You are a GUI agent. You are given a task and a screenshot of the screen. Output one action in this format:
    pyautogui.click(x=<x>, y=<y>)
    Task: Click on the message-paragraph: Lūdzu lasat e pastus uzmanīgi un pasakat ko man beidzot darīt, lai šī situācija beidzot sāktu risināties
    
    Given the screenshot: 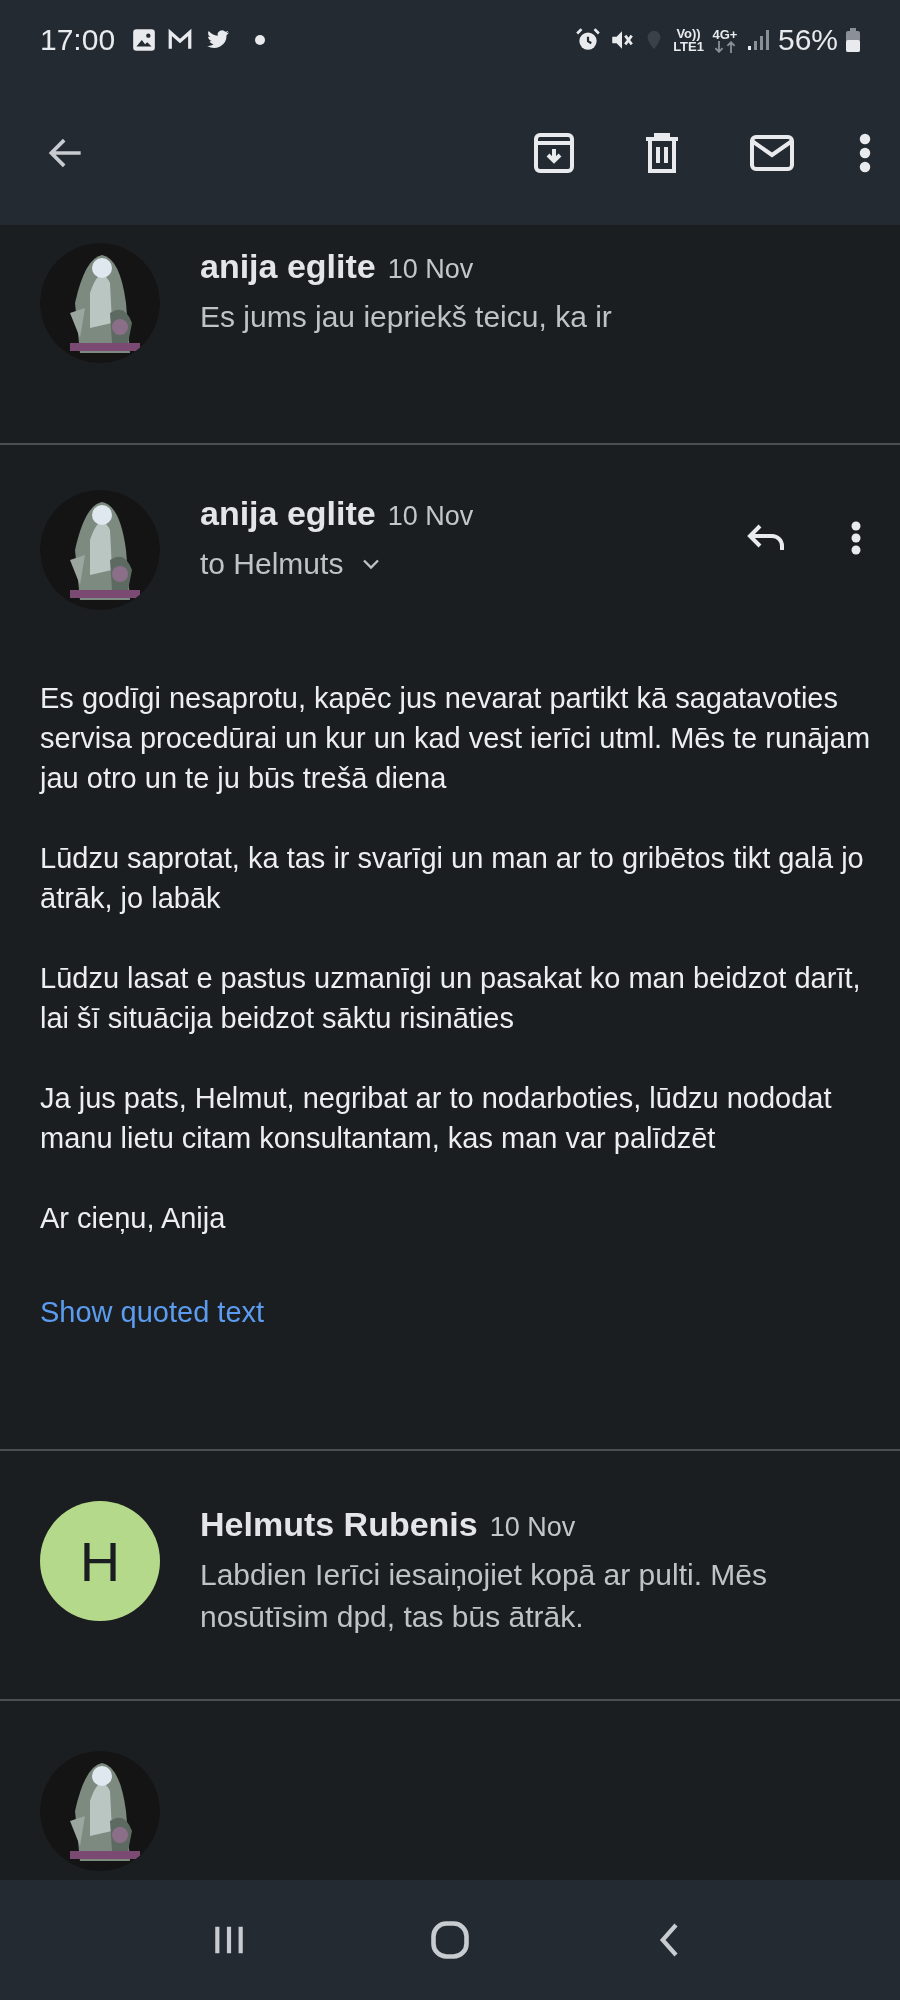 What is the action you would take?
    pyautogui.click(x=451, y=998)
    